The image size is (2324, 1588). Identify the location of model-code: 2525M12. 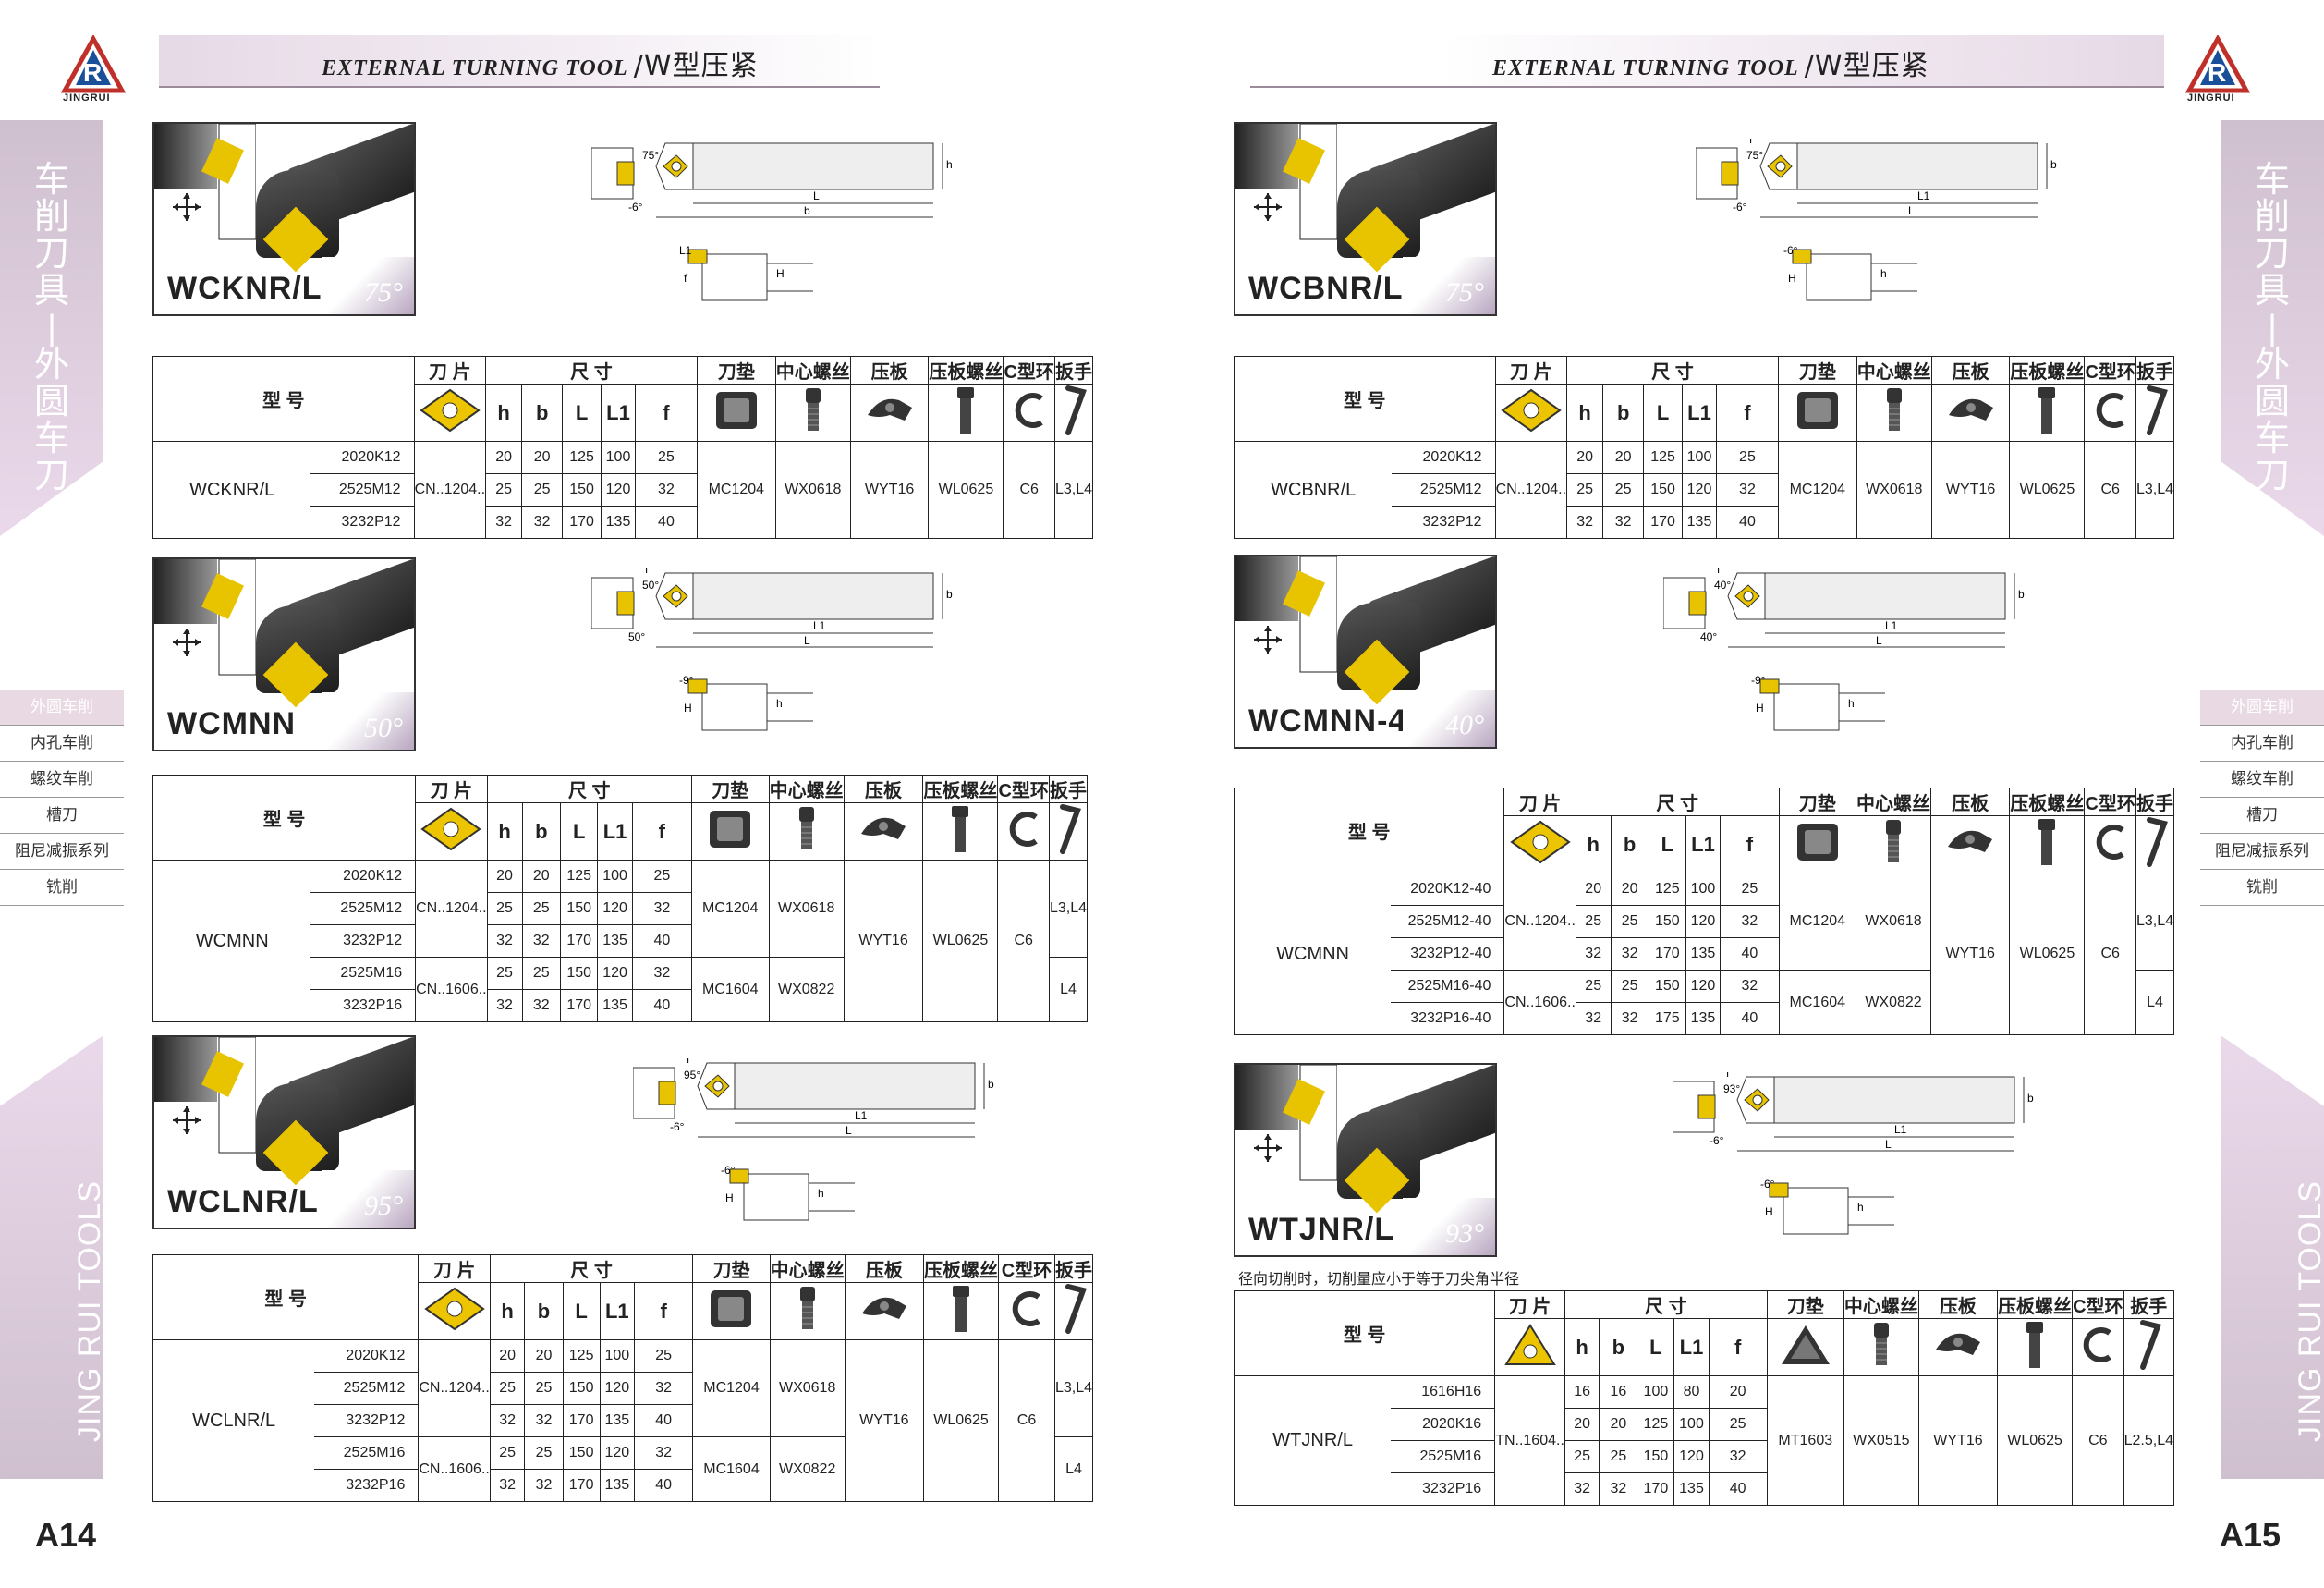
(362, 490).